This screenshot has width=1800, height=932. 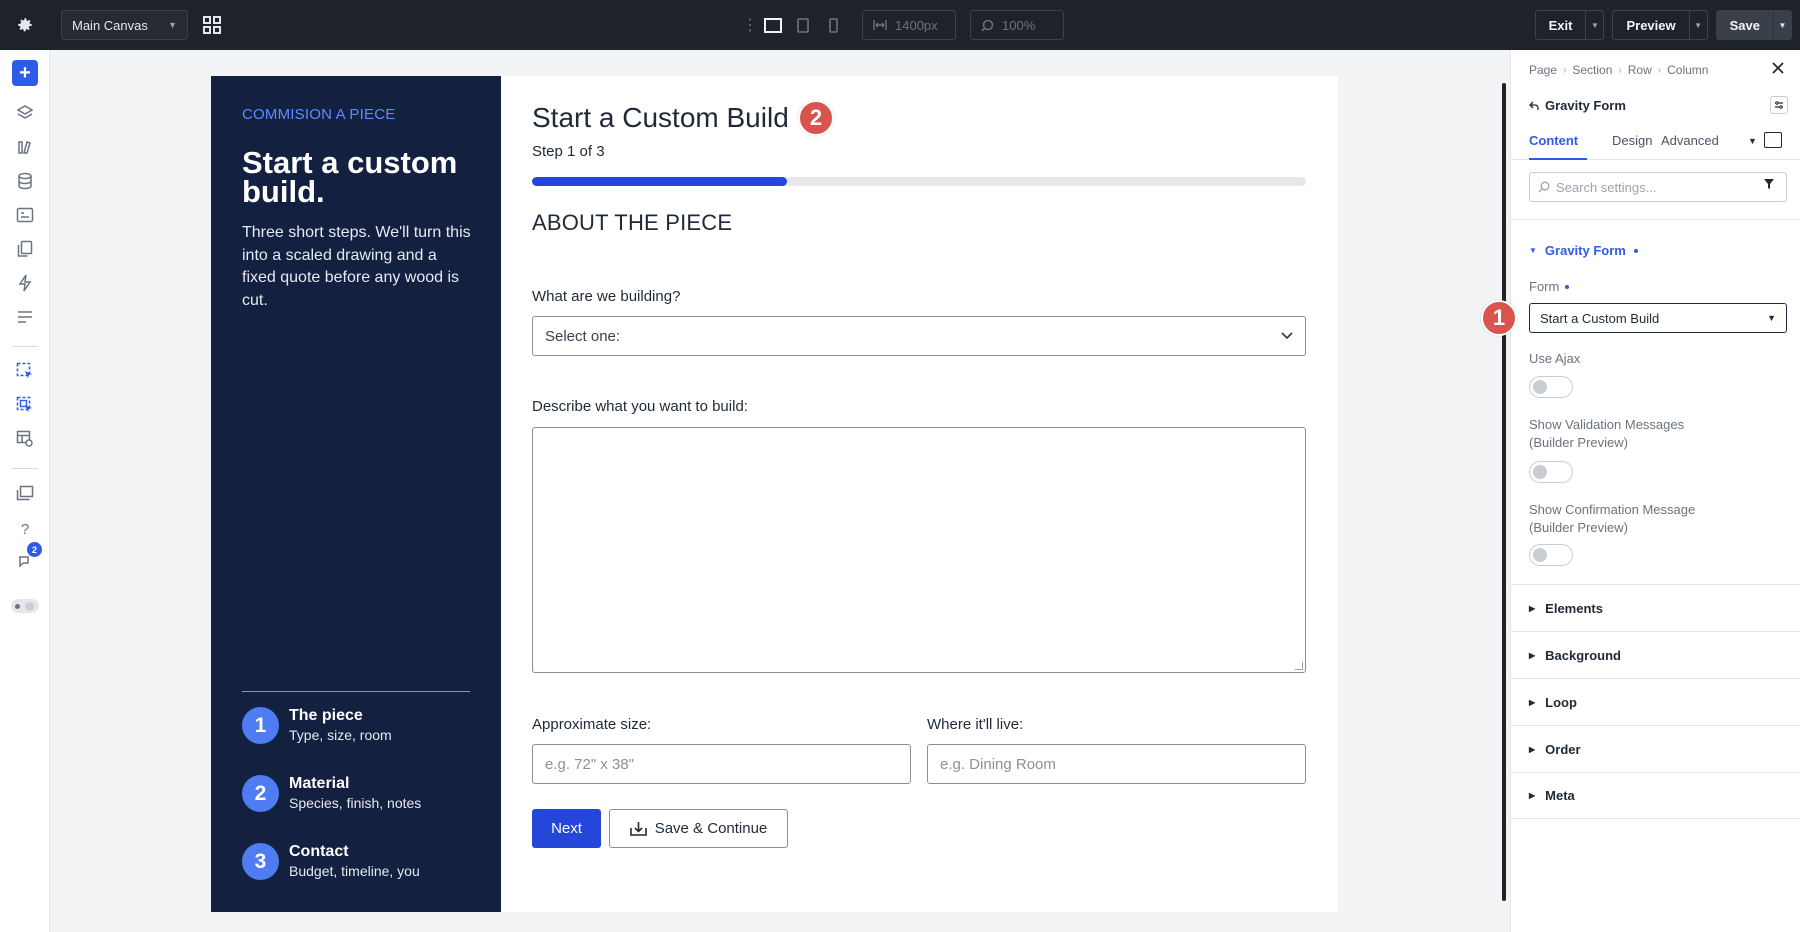 What do you see at coordinates (698, 828) in the screenshot?
I see `save-and-continue-button: Save & Continue` at bounding box center [698, 828].